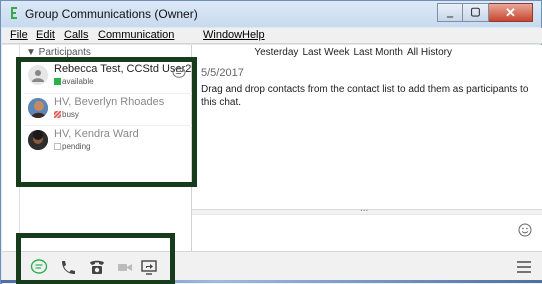 The height and width of the screenshot is (284, 542). I want to click on close-icon: ✕, so click(510, 12).